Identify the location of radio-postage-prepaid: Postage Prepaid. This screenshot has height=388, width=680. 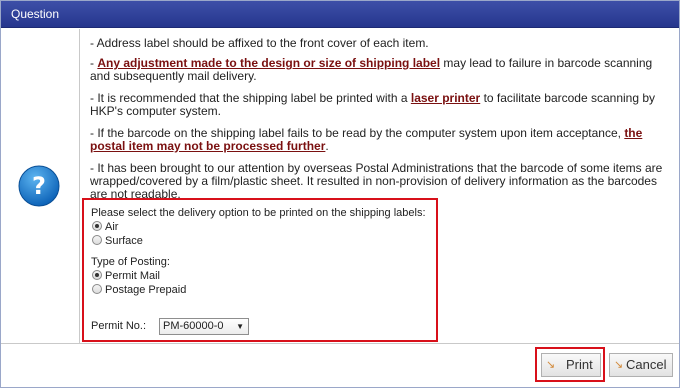
(139, 290).